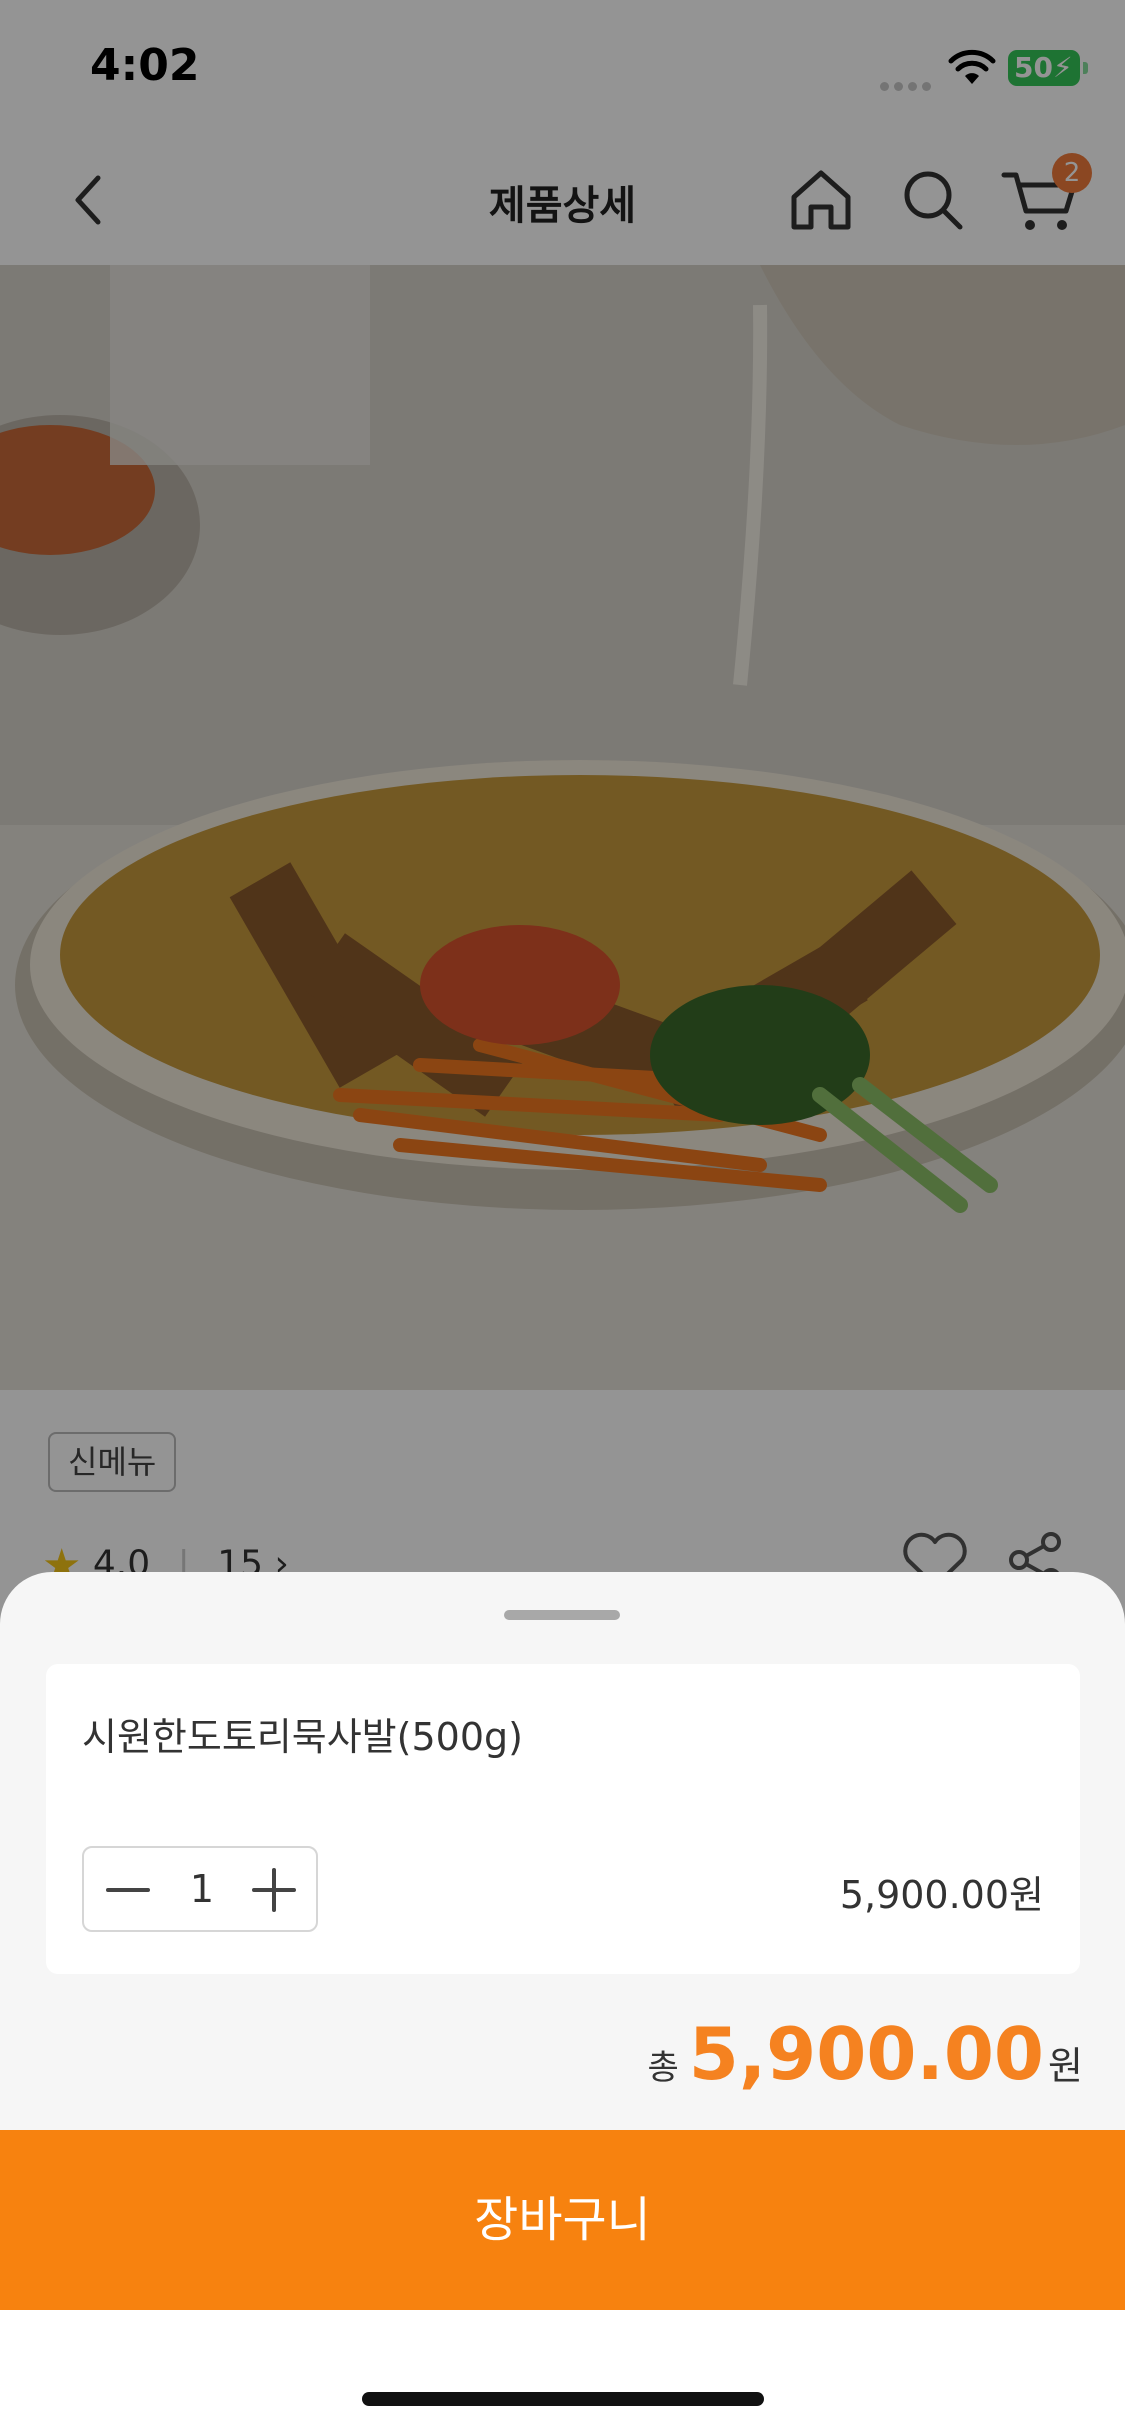  What do you see at coordinates (562, 2373) in the screenshot?
I see `bottom-safe-area` at bounding box center [562, 2373].